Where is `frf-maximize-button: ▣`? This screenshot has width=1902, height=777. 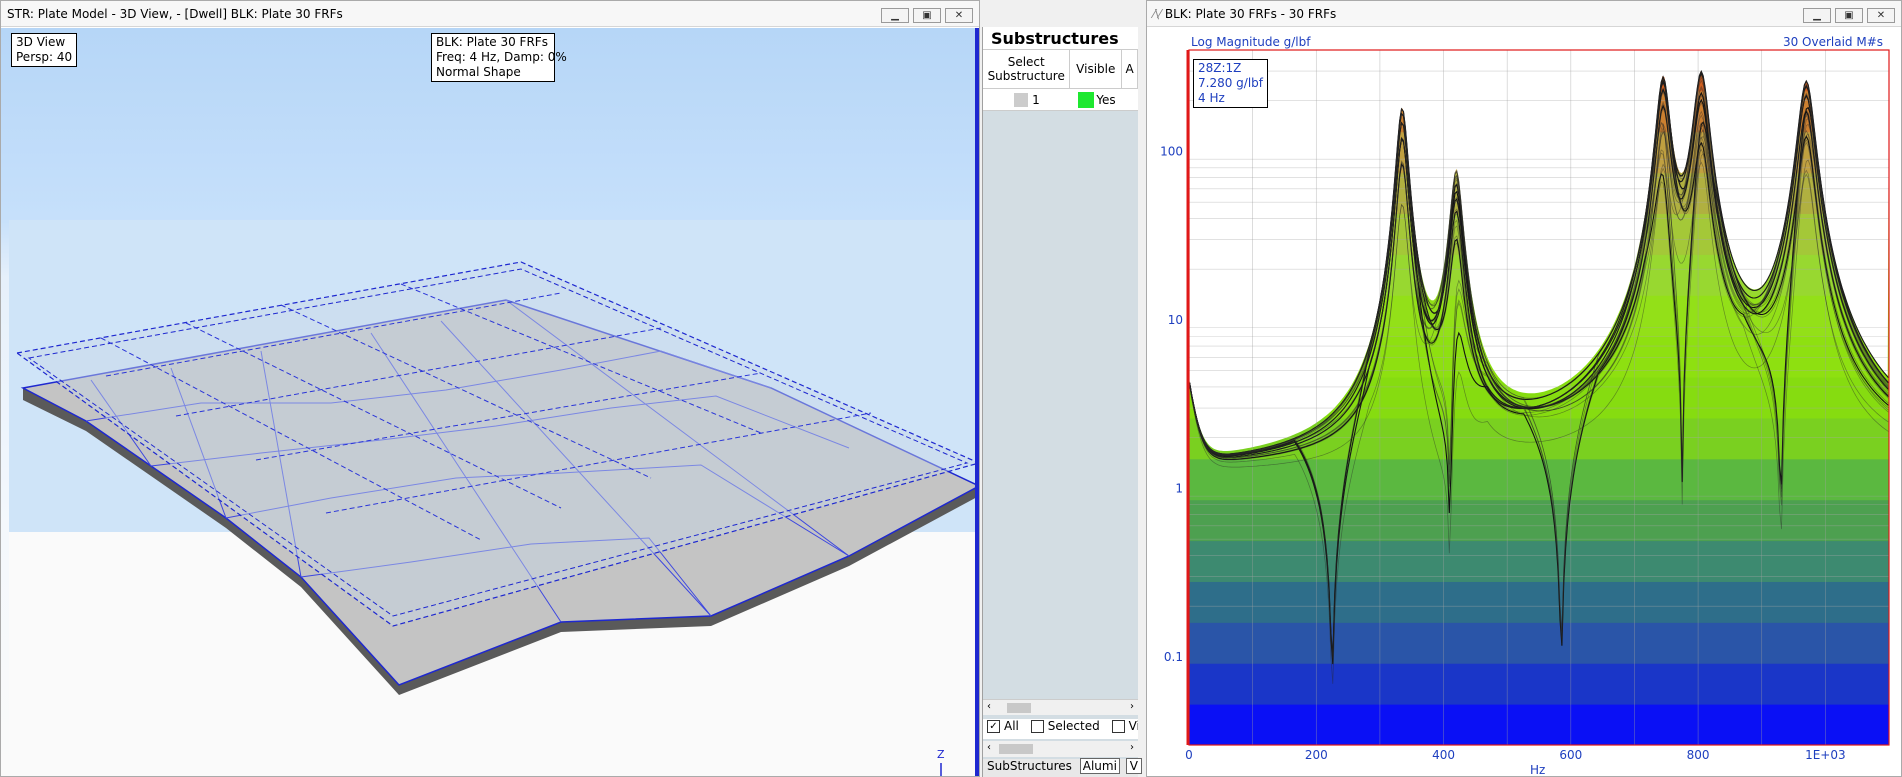
frf-maximize-button: ▣ is located at coordinates (1849, 15).